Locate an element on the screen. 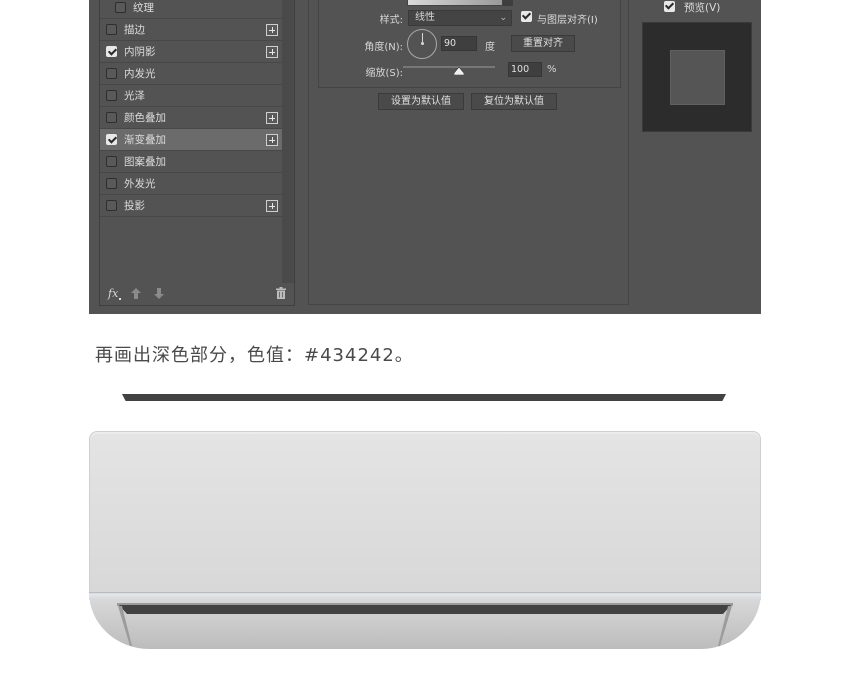  style-list-item: 内阴影 is located at coordinates (191, 52).